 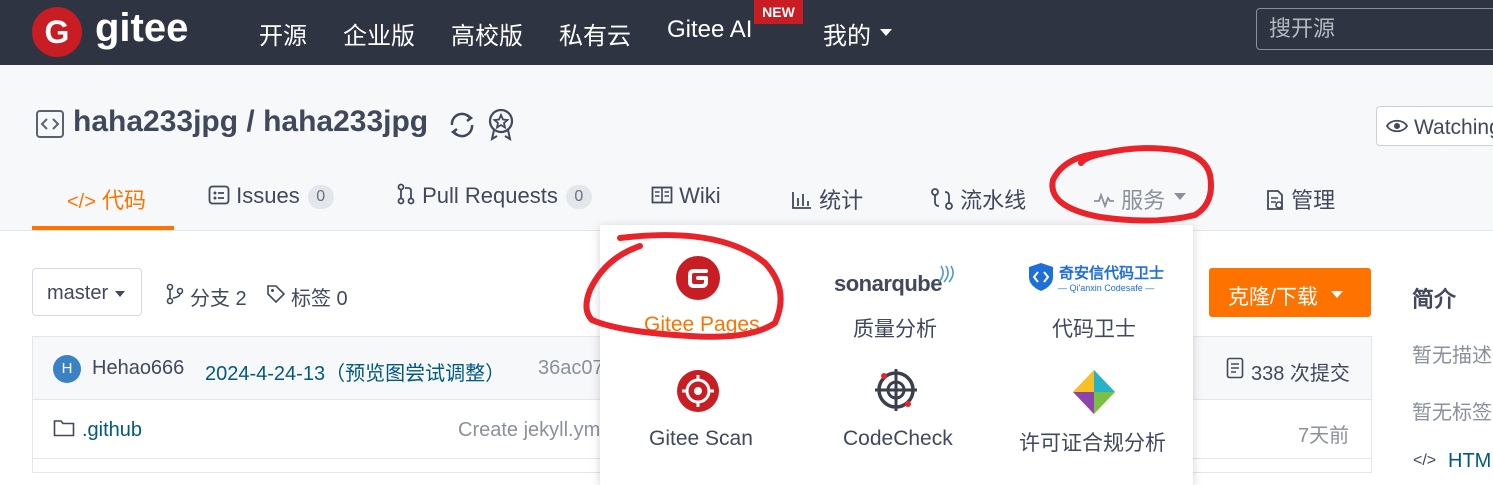 I want to click on commits-icon, so click(x=1235, y=368).